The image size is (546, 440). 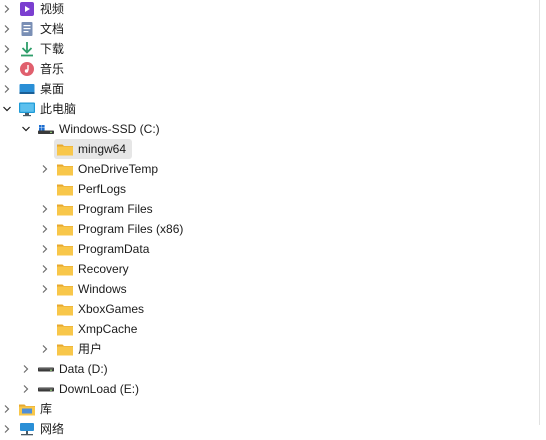 What do you see at coordinates (266, 429) in the screenshot?
I see `tree-item-node-21: 网络` at bounding box center [266, 429].